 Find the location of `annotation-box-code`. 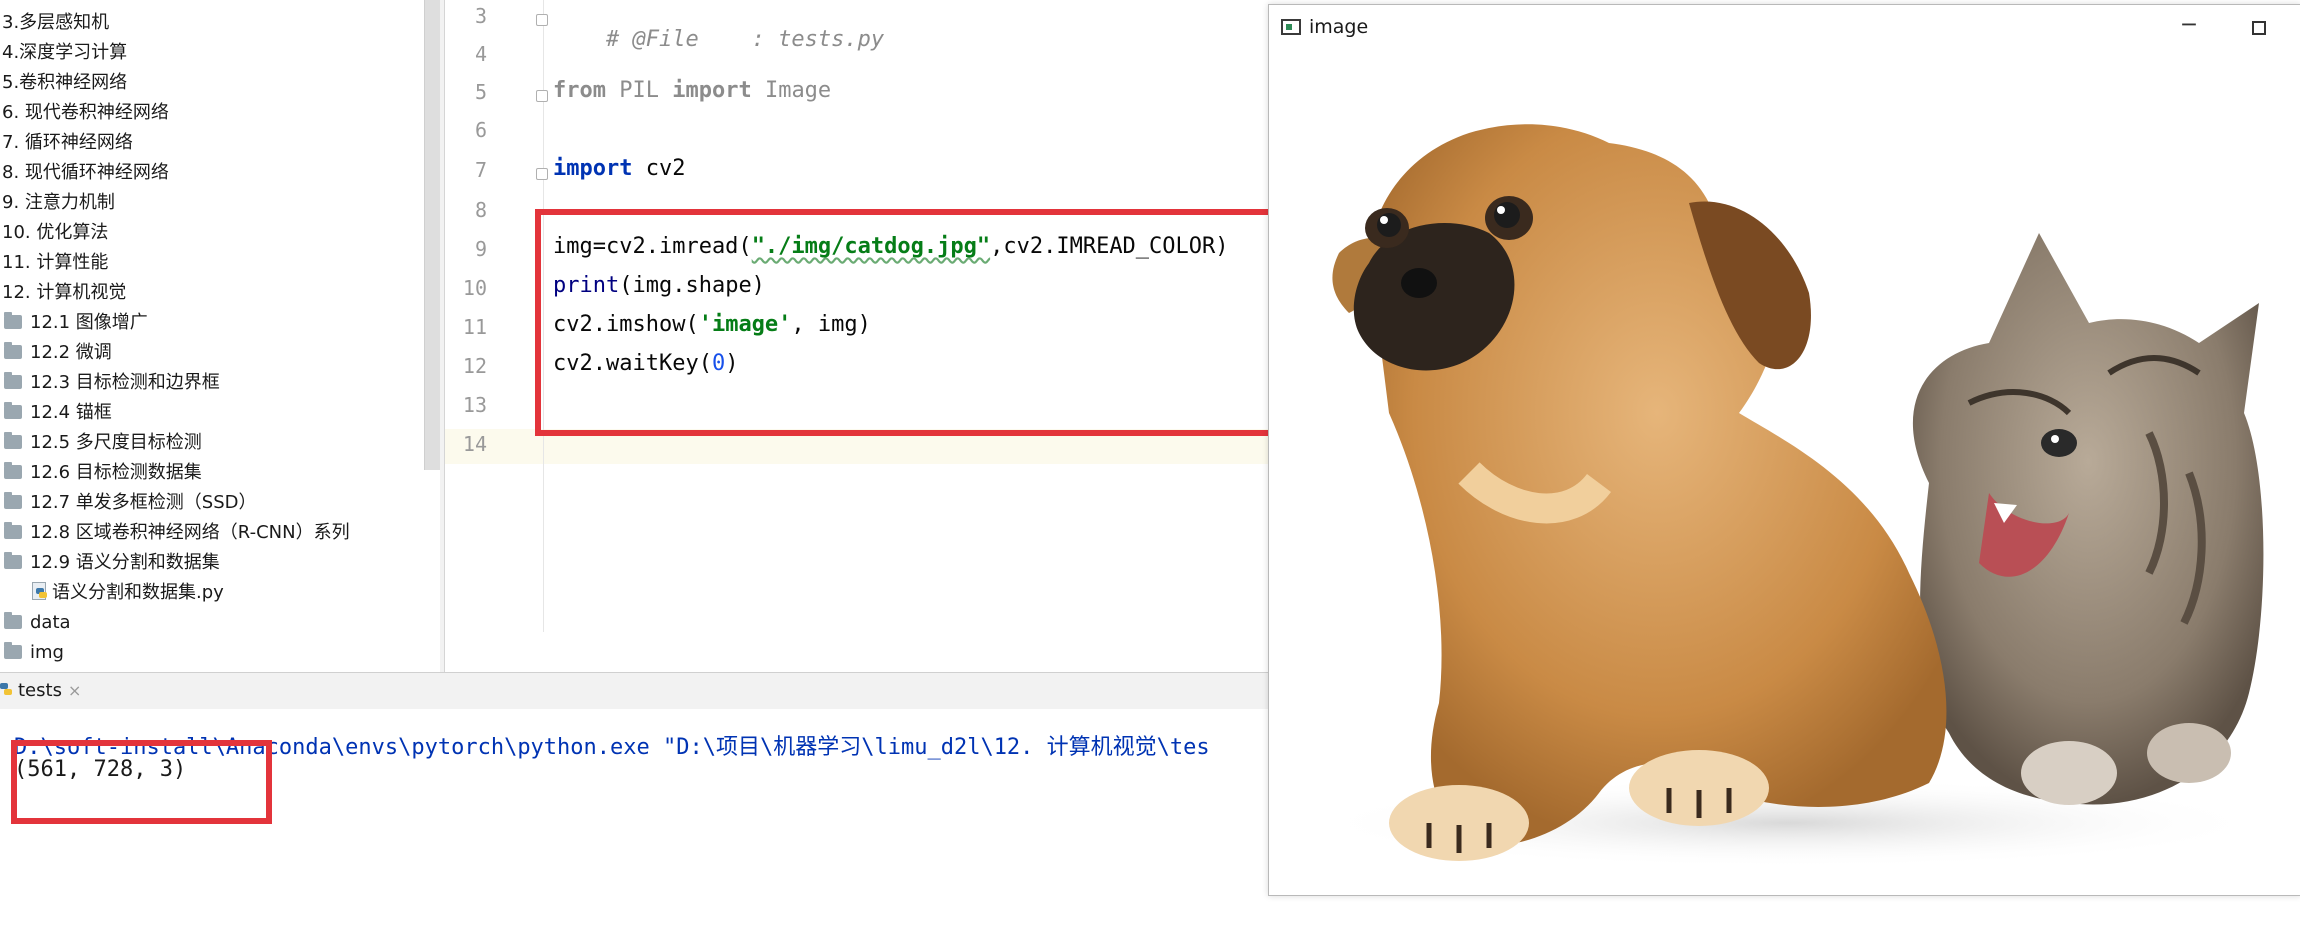

annotation-box-code is located at coordinates (911, 322).